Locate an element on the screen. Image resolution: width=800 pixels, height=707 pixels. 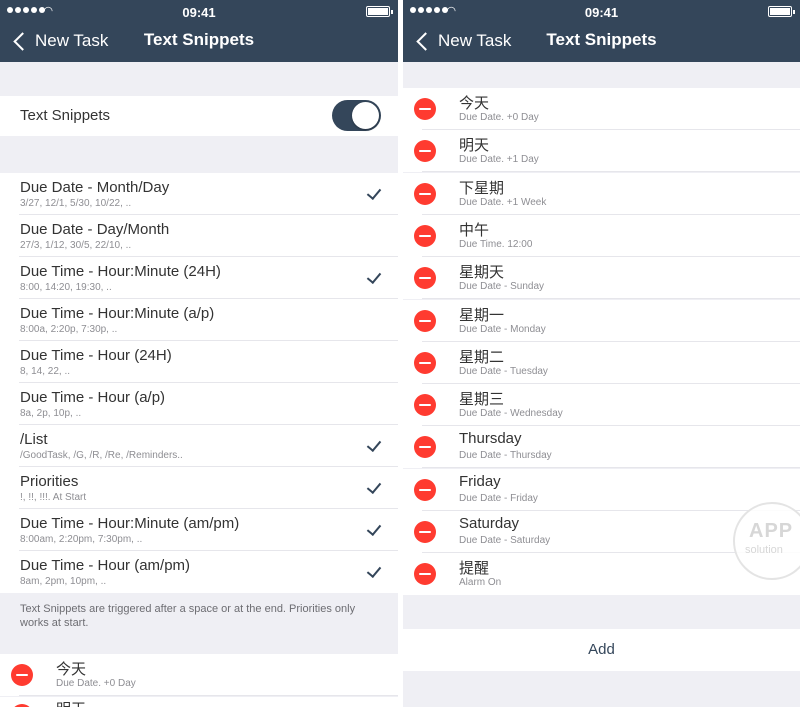
snippet-title: 下星期 is located at coordinates (482, 188).